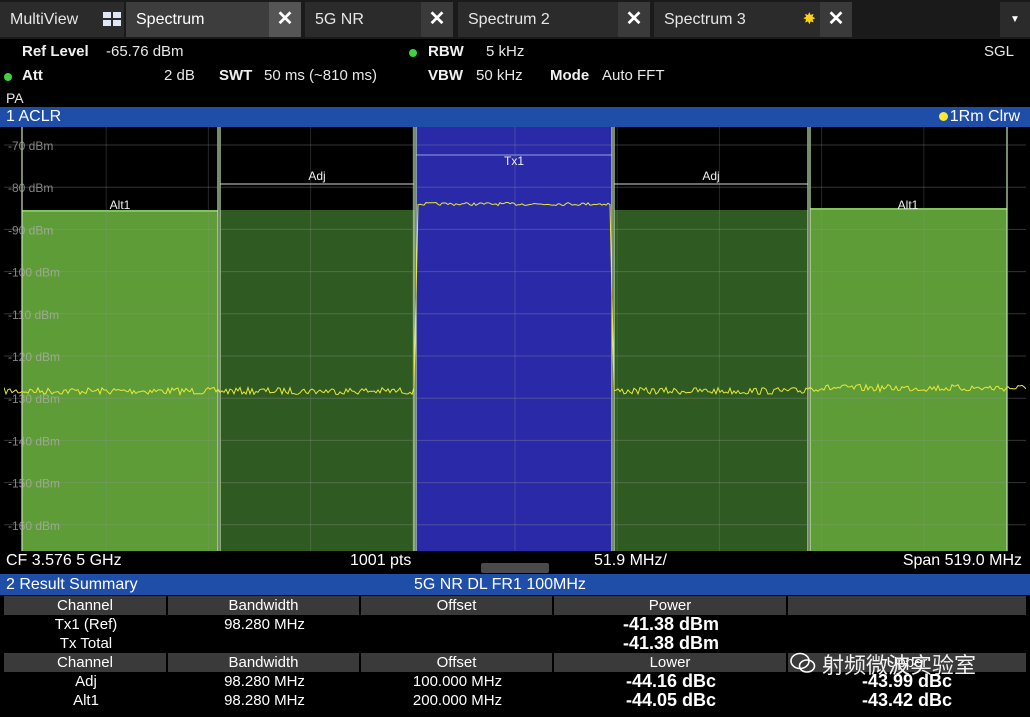 The height and width of the screenshot is (717, 1030). What do you see at coordinates (32, 75) in the screenshot?
I see `att-label: Att` at bounding box center [32, 75].